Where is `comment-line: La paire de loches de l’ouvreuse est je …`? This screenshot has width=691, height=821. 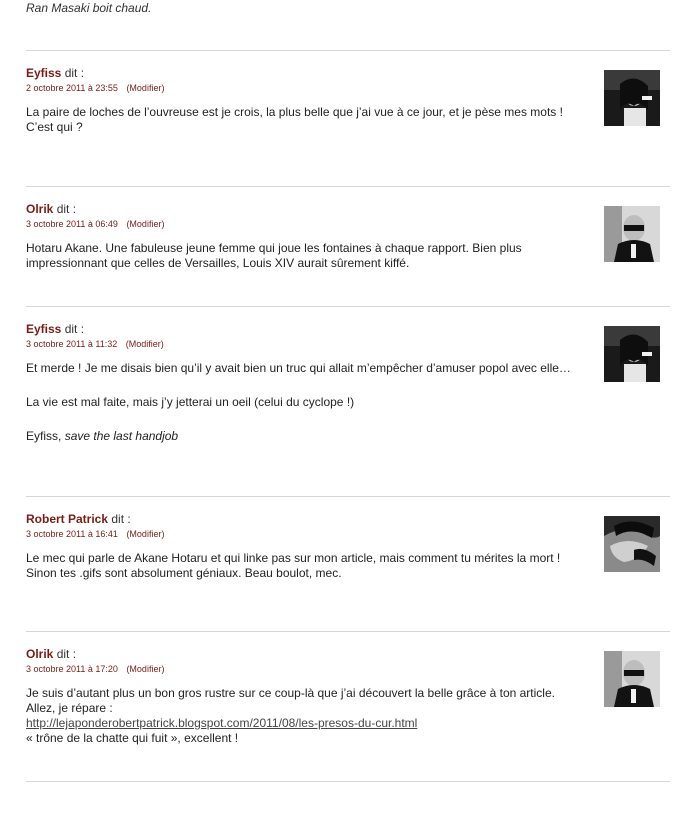
comment-line: La paire de loches de l’ouvreuse est je … is located at coordinates (294, 112).